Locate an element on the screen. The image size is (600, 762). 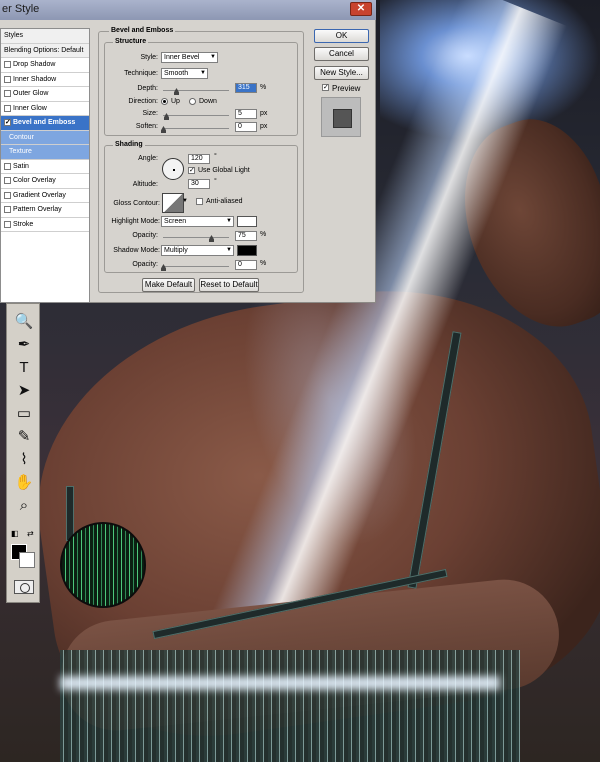
hand-icon: ✋ is located at coordinates (24, 483).